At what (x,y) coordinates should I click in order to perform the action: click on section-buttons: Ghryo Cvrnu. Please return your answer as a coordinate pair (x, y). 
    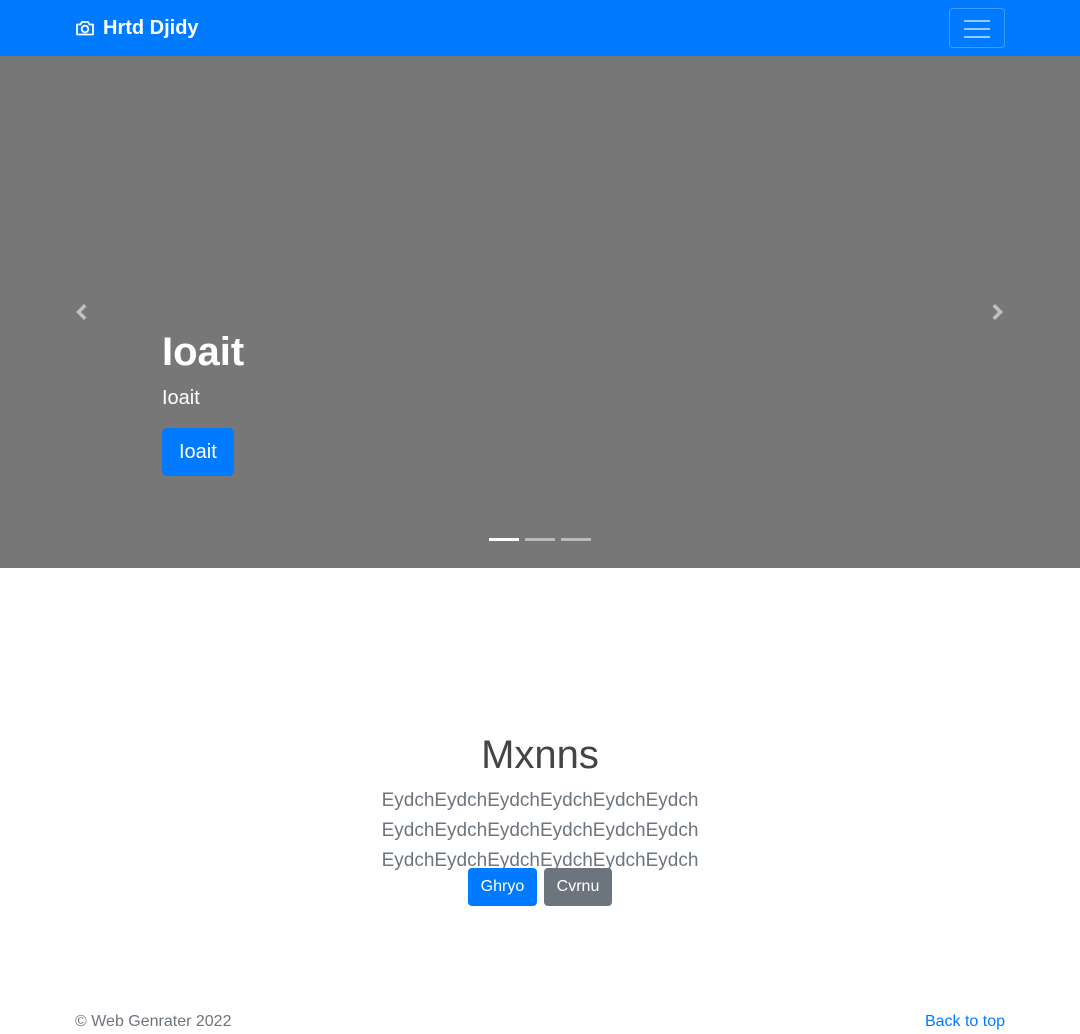
    Looking at the image, I should click on (540, 887).